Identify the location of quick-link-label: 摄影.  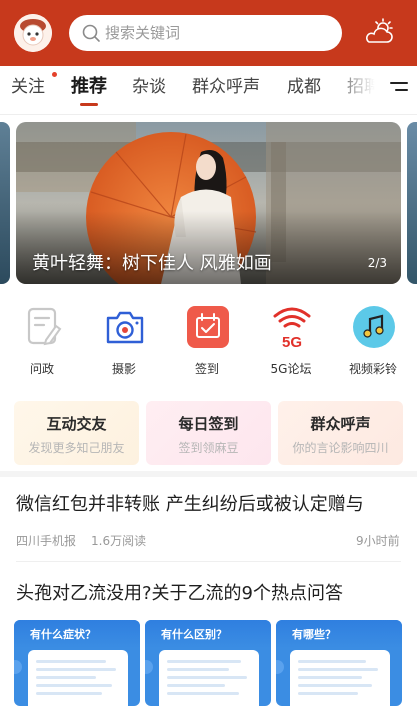
(123, 369).